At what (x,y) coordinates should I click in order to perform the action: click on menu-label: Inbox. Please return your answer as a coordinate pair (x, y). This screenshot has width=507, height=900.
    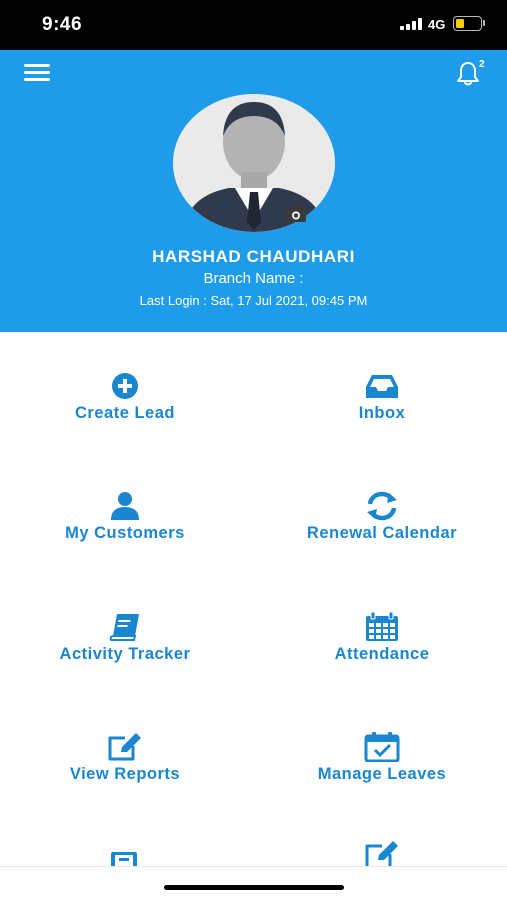
    Looking at the image, I should click on (382, 413).